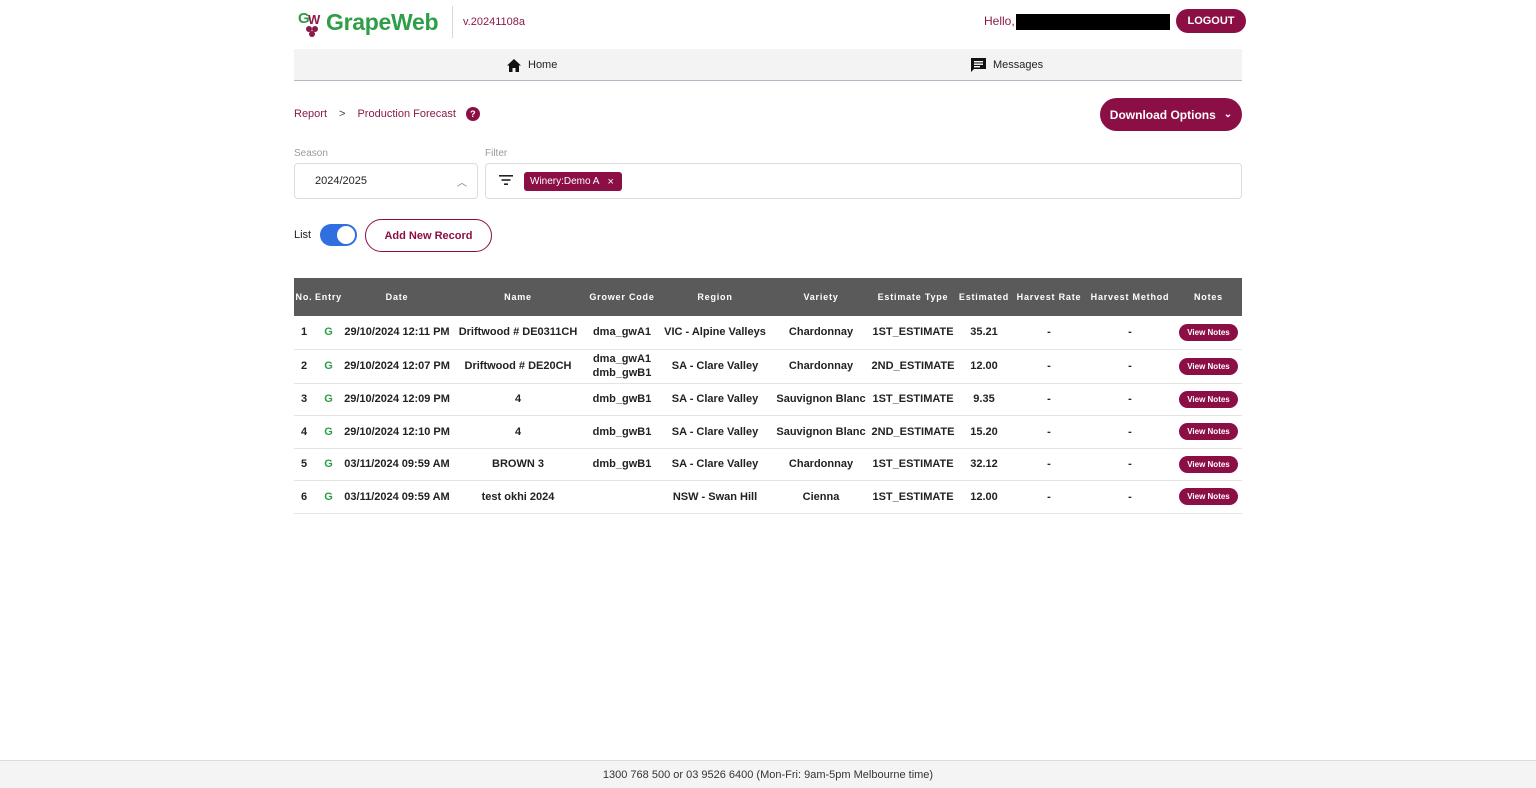 Image resolution: width=1536 pixels, height=788 pixels. What do you see at coordinates (518, 464) in the screenshot?
I see `cell-name: BROWN 3` at bounding box center [518, 464].